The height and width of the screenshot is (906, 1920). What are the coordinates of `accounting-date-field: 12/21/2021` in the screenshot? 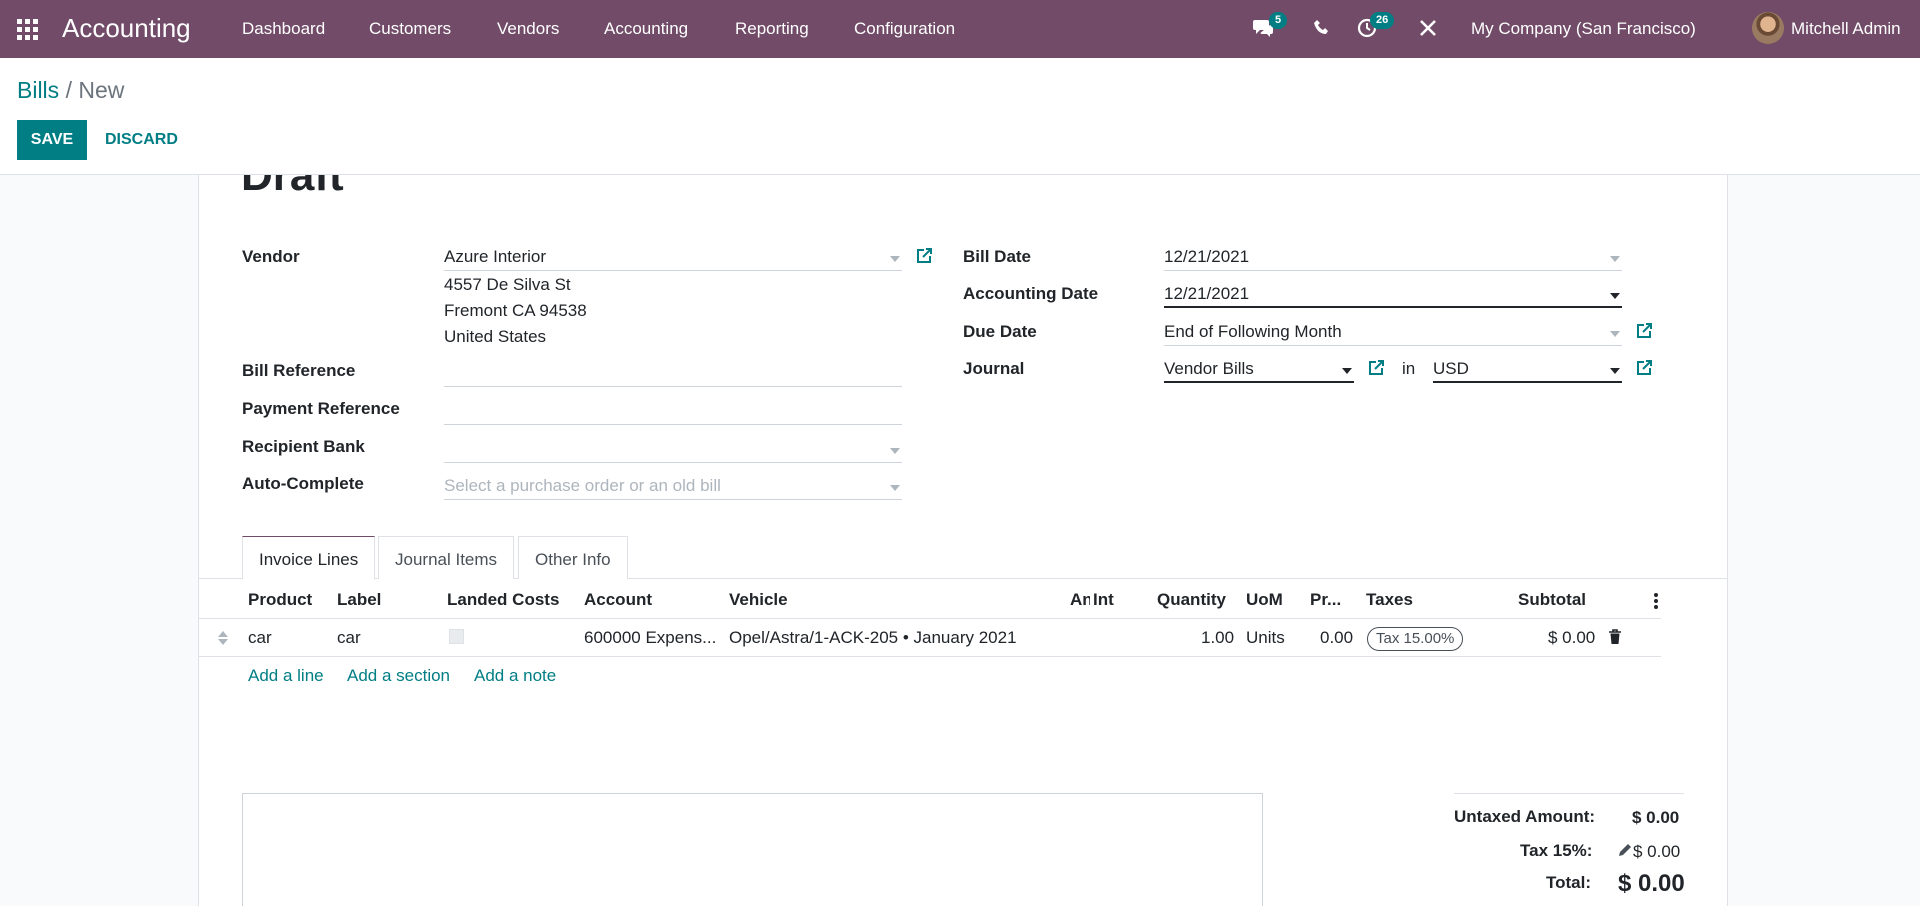 It's located at (1393, 295).